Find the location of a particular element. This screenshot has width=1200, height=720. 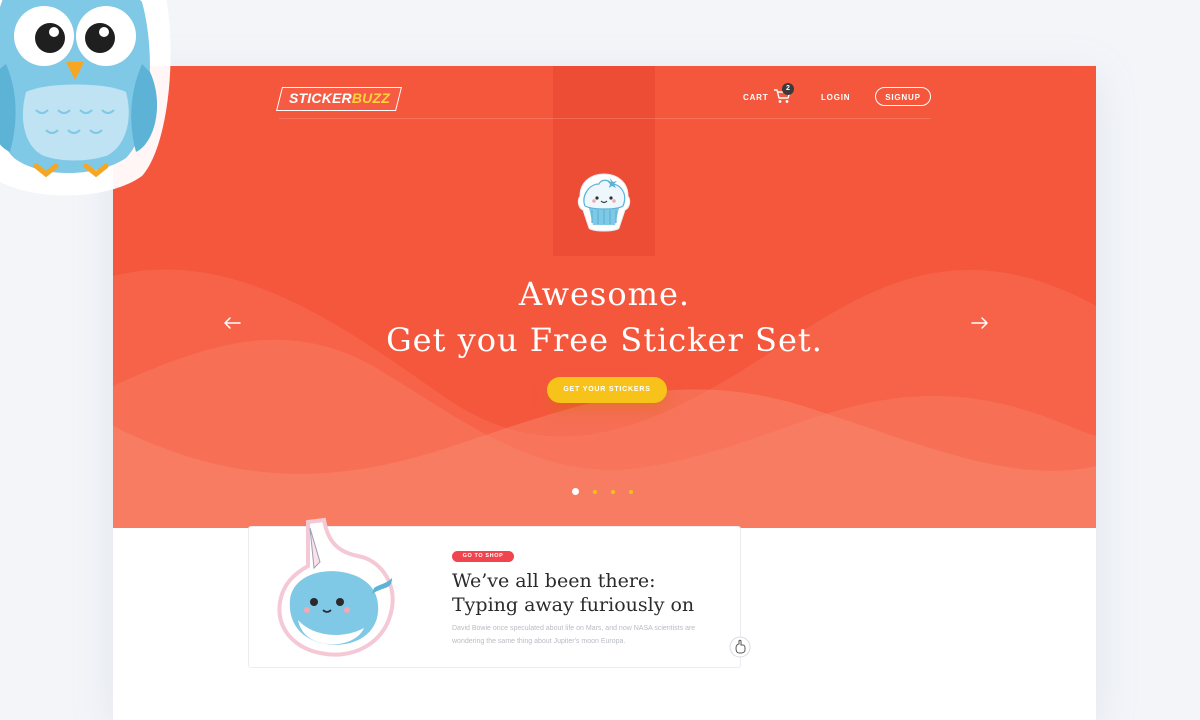

logo: STICKERBUZZ is located at coordinates (339, 98).